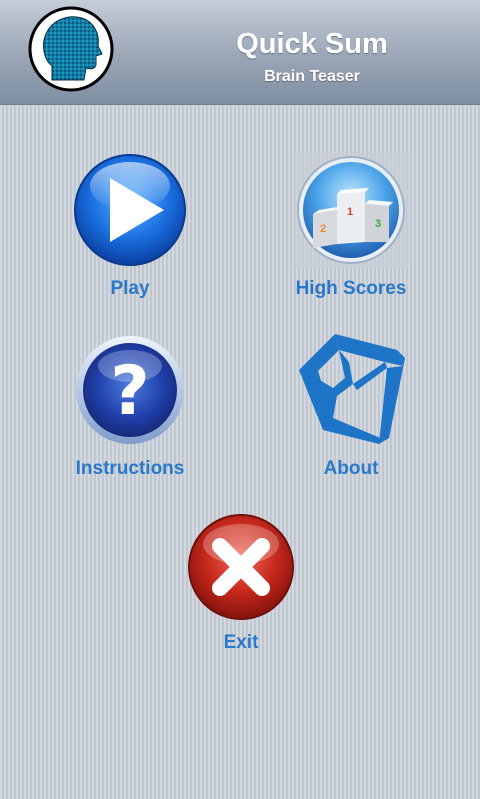  Describe the element at coordinates (130, 210) in the screenshot. I see `play-icon` at that location.